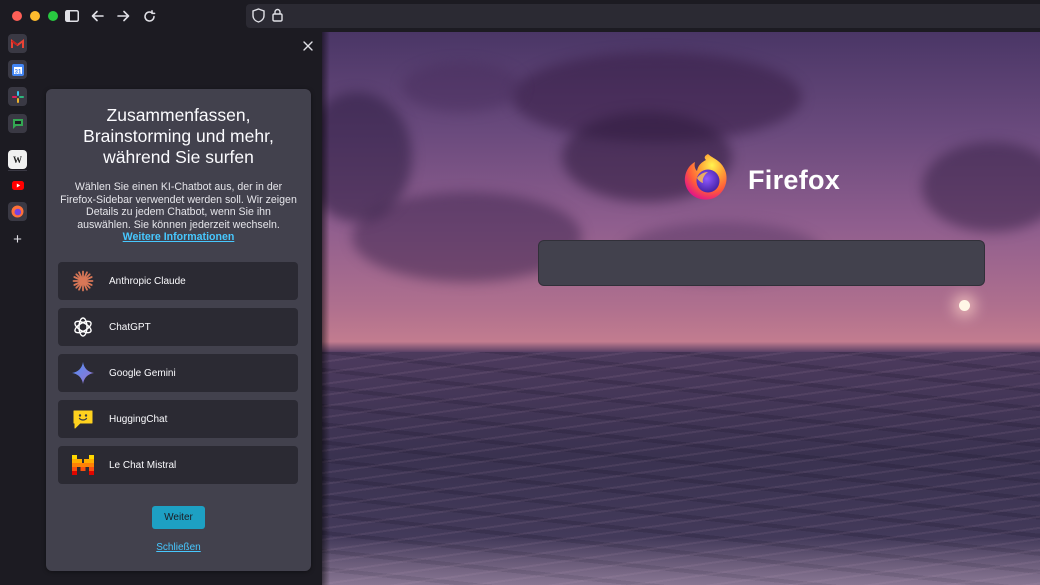 This screenshot has height=585, width=1040. I want to click on sidebar-edge-shadow, so click(326, 308).